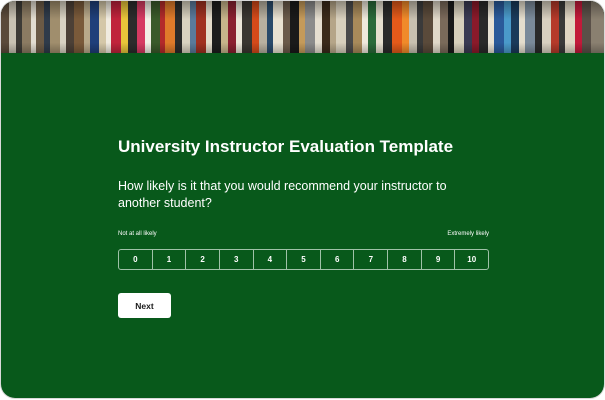  What do you see at coordinates (137, 234) in the screenshot?
I see `scale-low-label: Not at all likely` at bounding box center [137, 234].